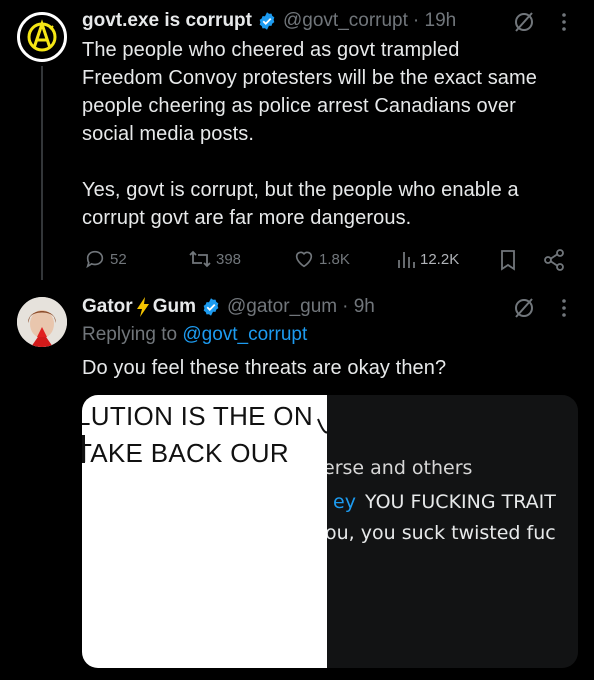 This screenshot has width=594, height=680. What do you see at coordinates (304, 259) in the screenshot?
I see `like-icon` at bounding box center [304, 259].